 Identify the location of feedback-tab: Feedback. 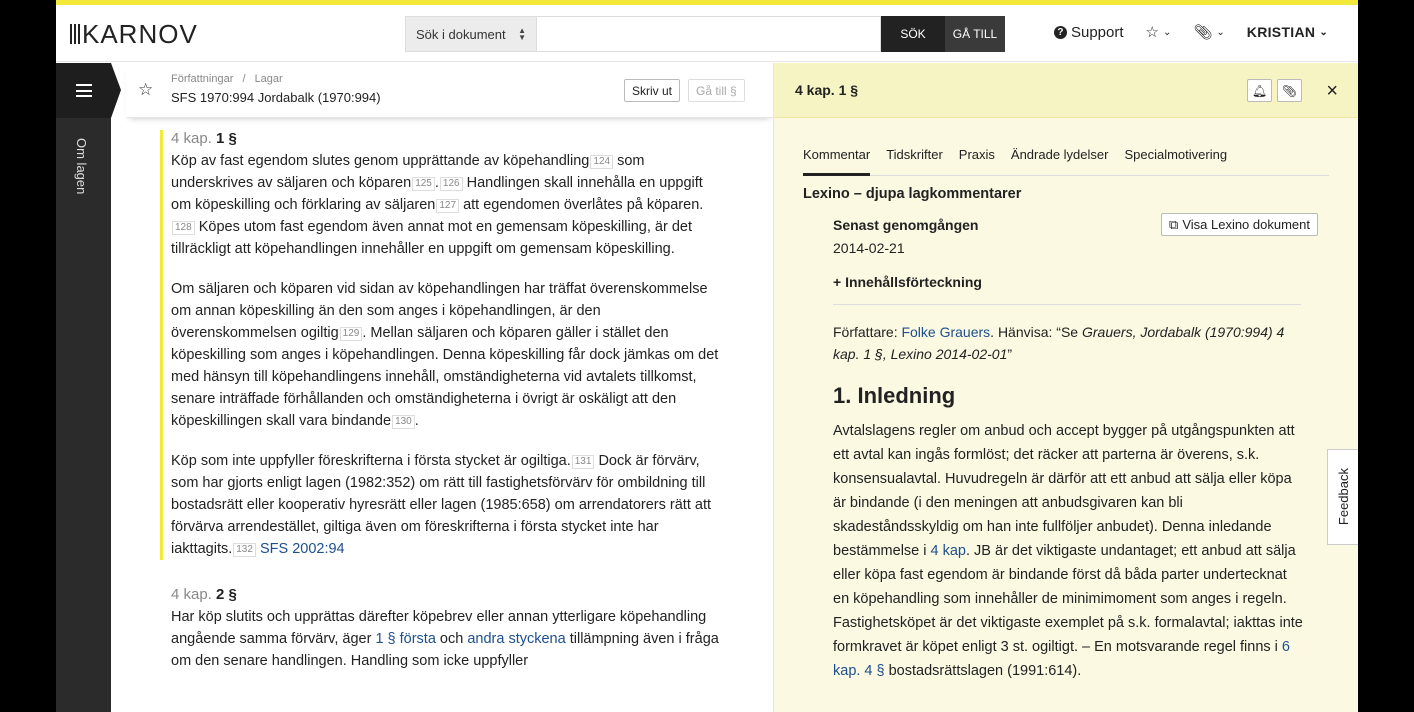
(1342, 497).